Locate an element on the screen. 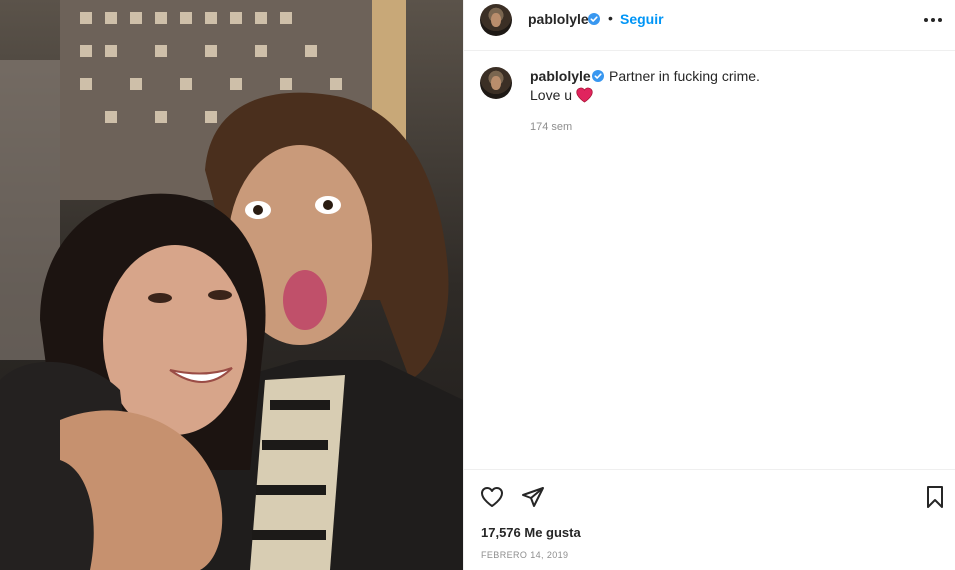 This screenshot has width=955, height=570. caption-avatar-icon is located at coordinates (496, 83).